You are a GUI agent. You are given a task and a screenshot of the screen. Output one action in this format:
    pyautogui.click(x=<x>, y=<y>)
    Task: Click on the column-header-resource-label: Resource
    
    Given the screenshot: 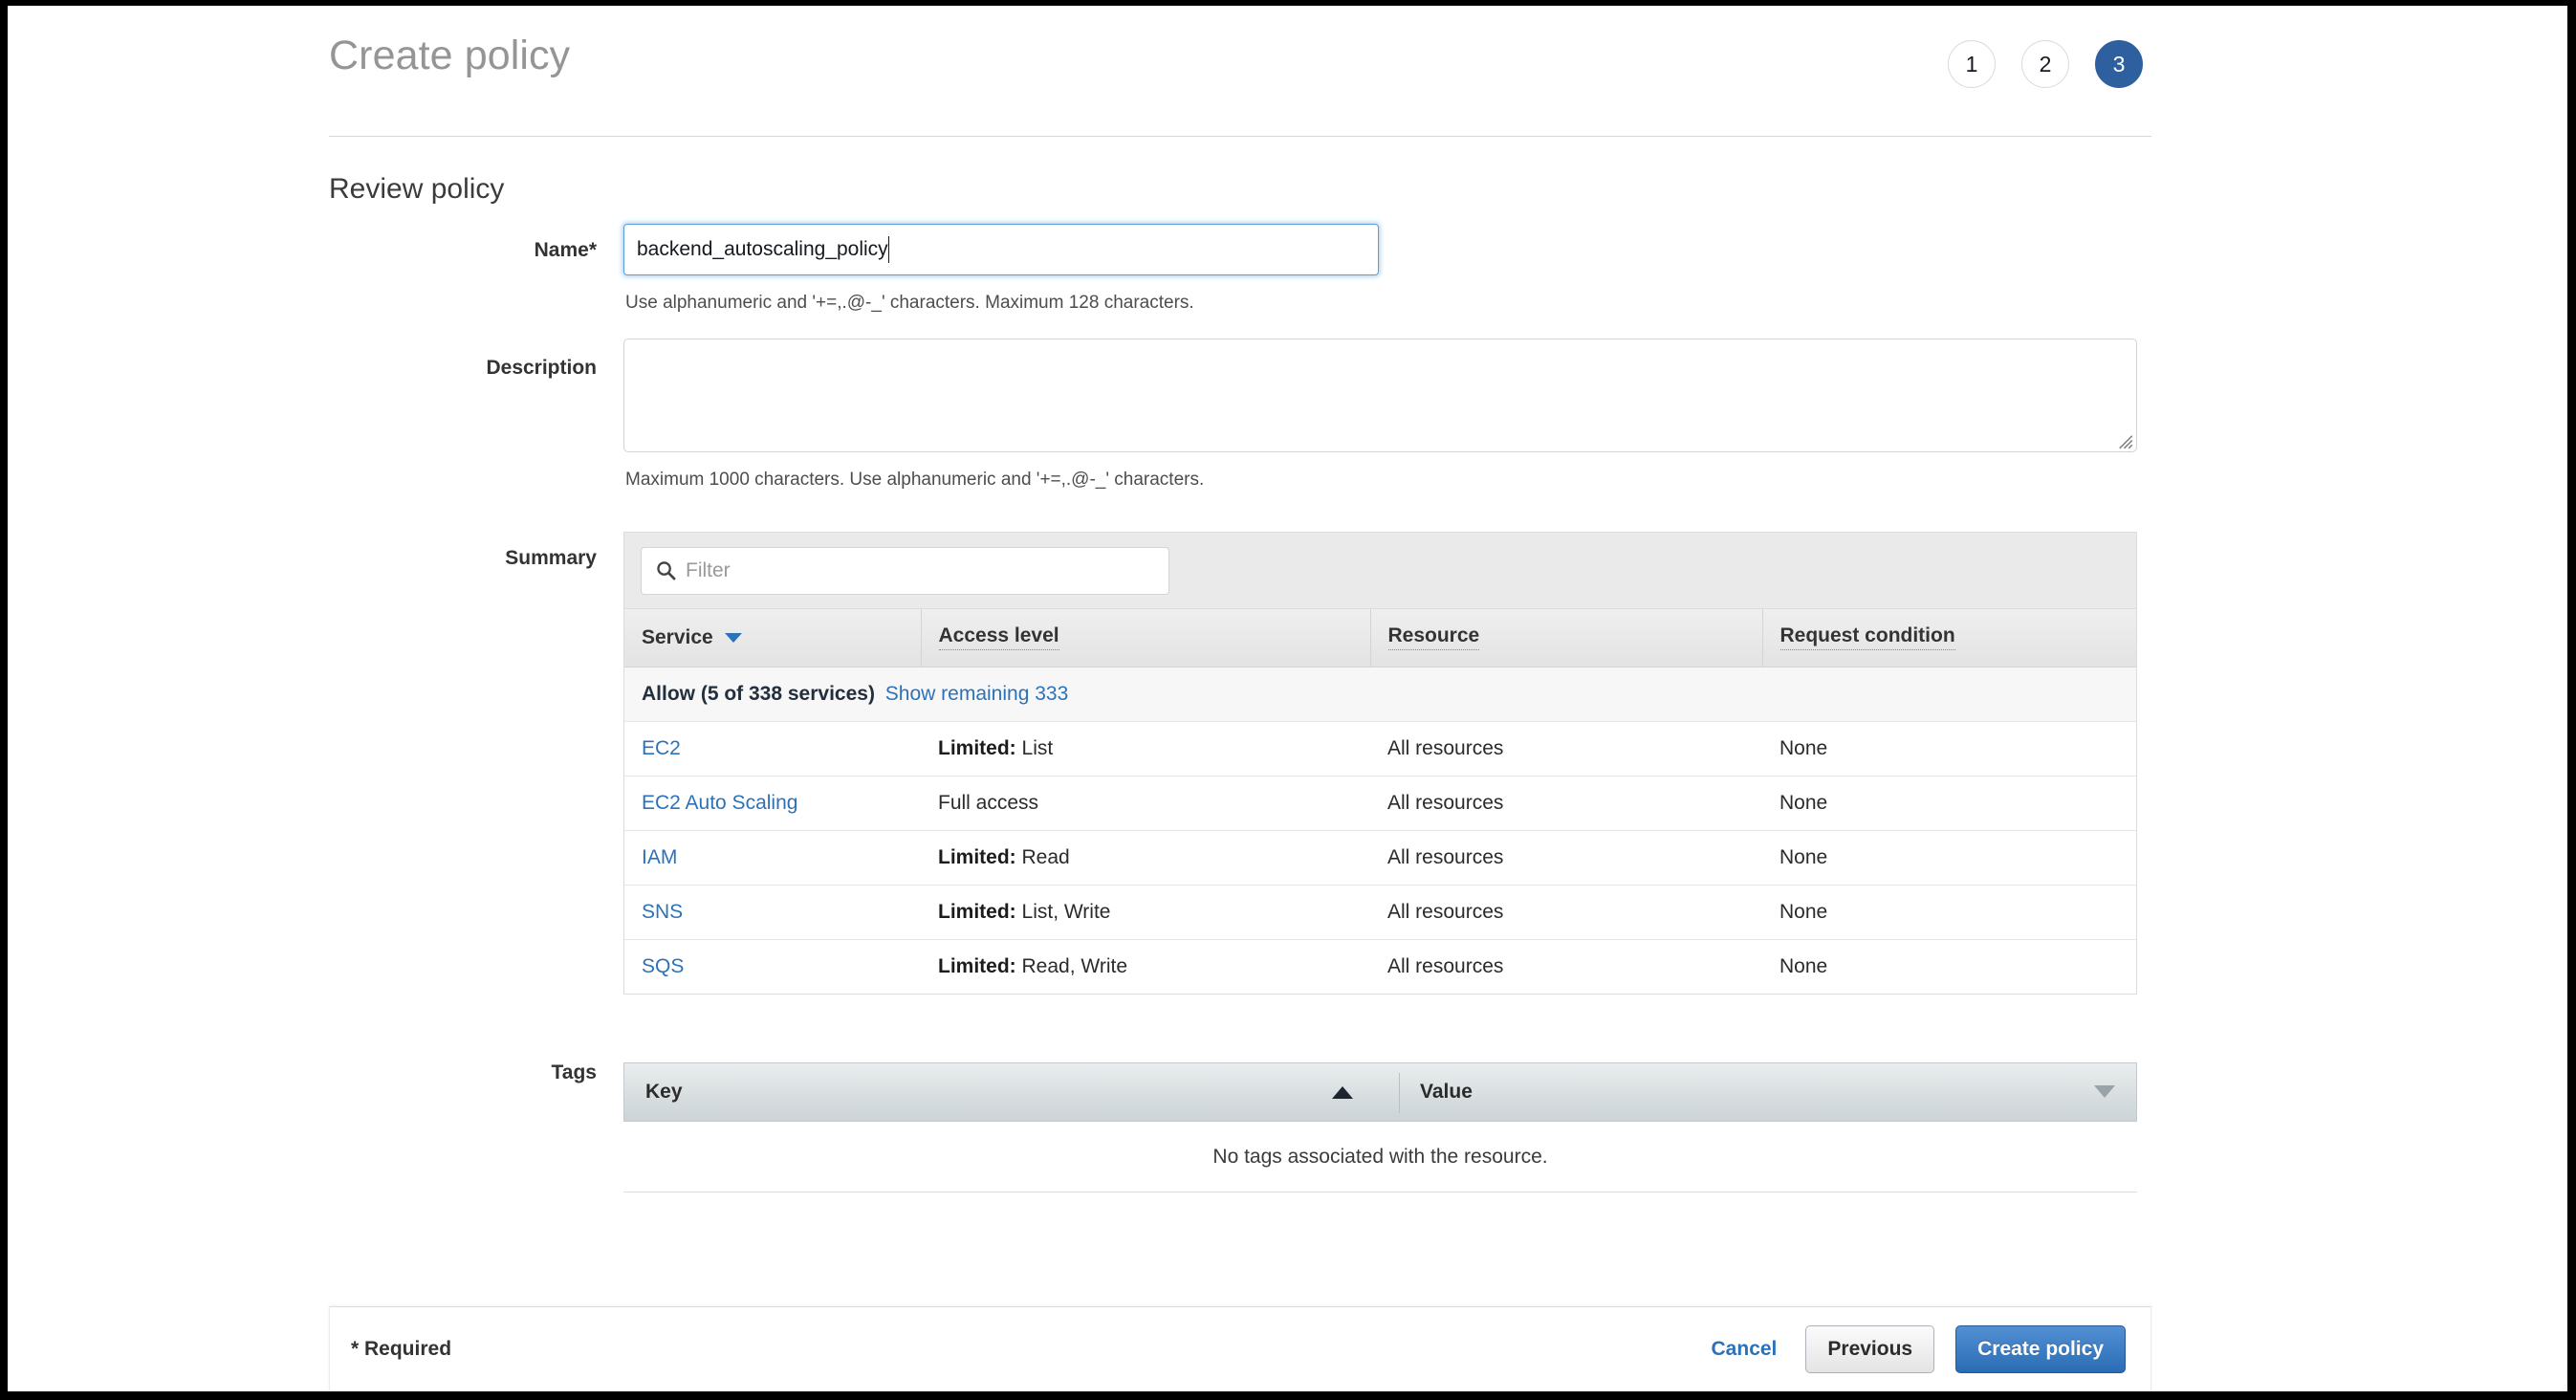 What is the action you would take?
    pyautogui.click(x=1433, y=637)
    